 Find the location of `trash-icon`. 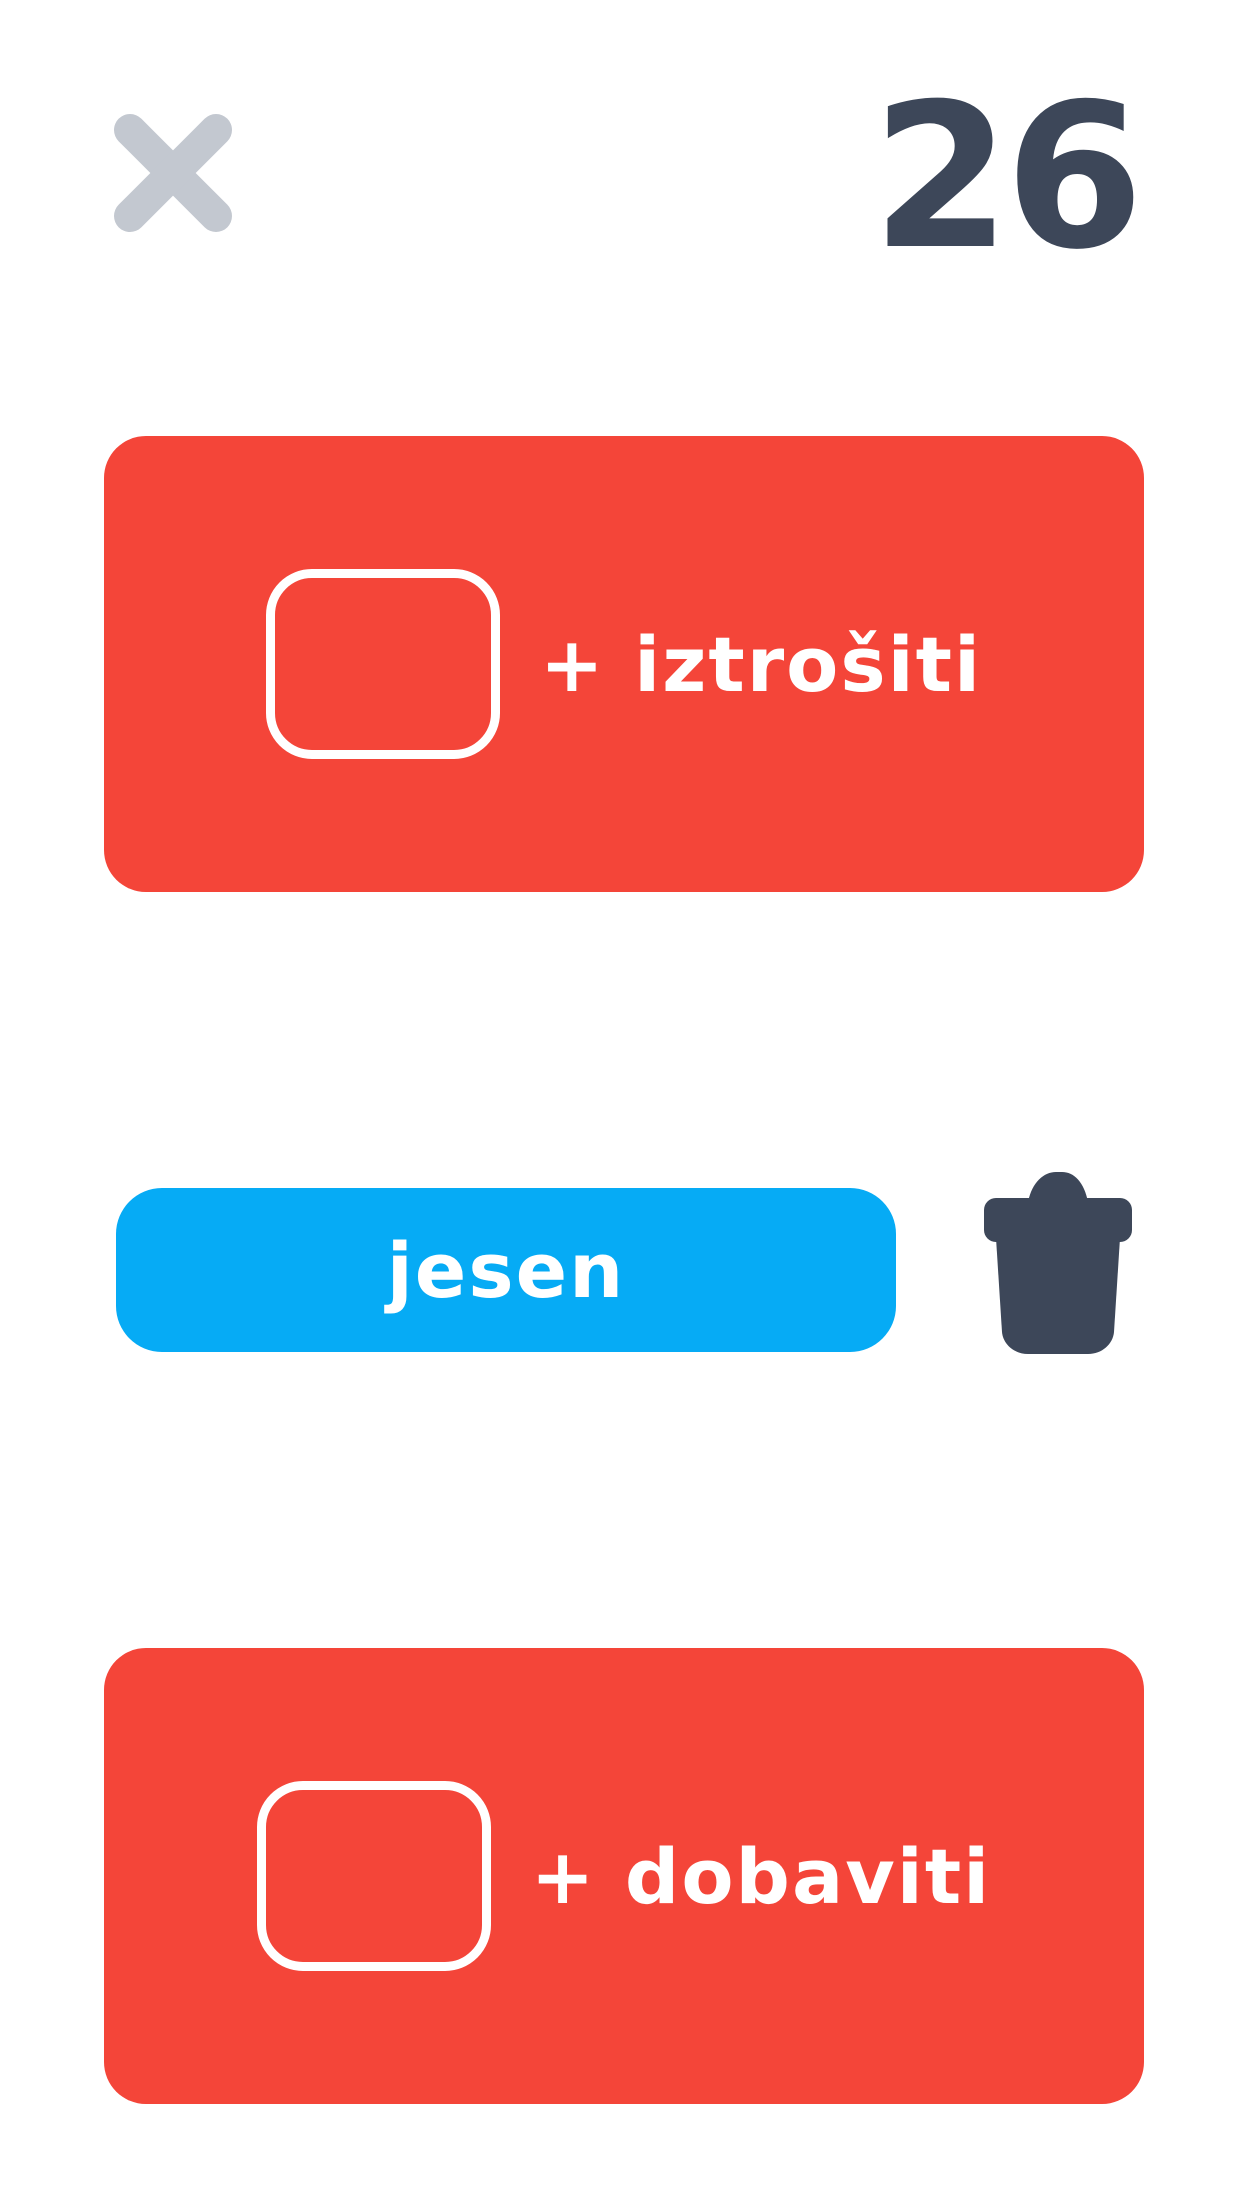

trash-icon is located at coordinates (1058, 1263).